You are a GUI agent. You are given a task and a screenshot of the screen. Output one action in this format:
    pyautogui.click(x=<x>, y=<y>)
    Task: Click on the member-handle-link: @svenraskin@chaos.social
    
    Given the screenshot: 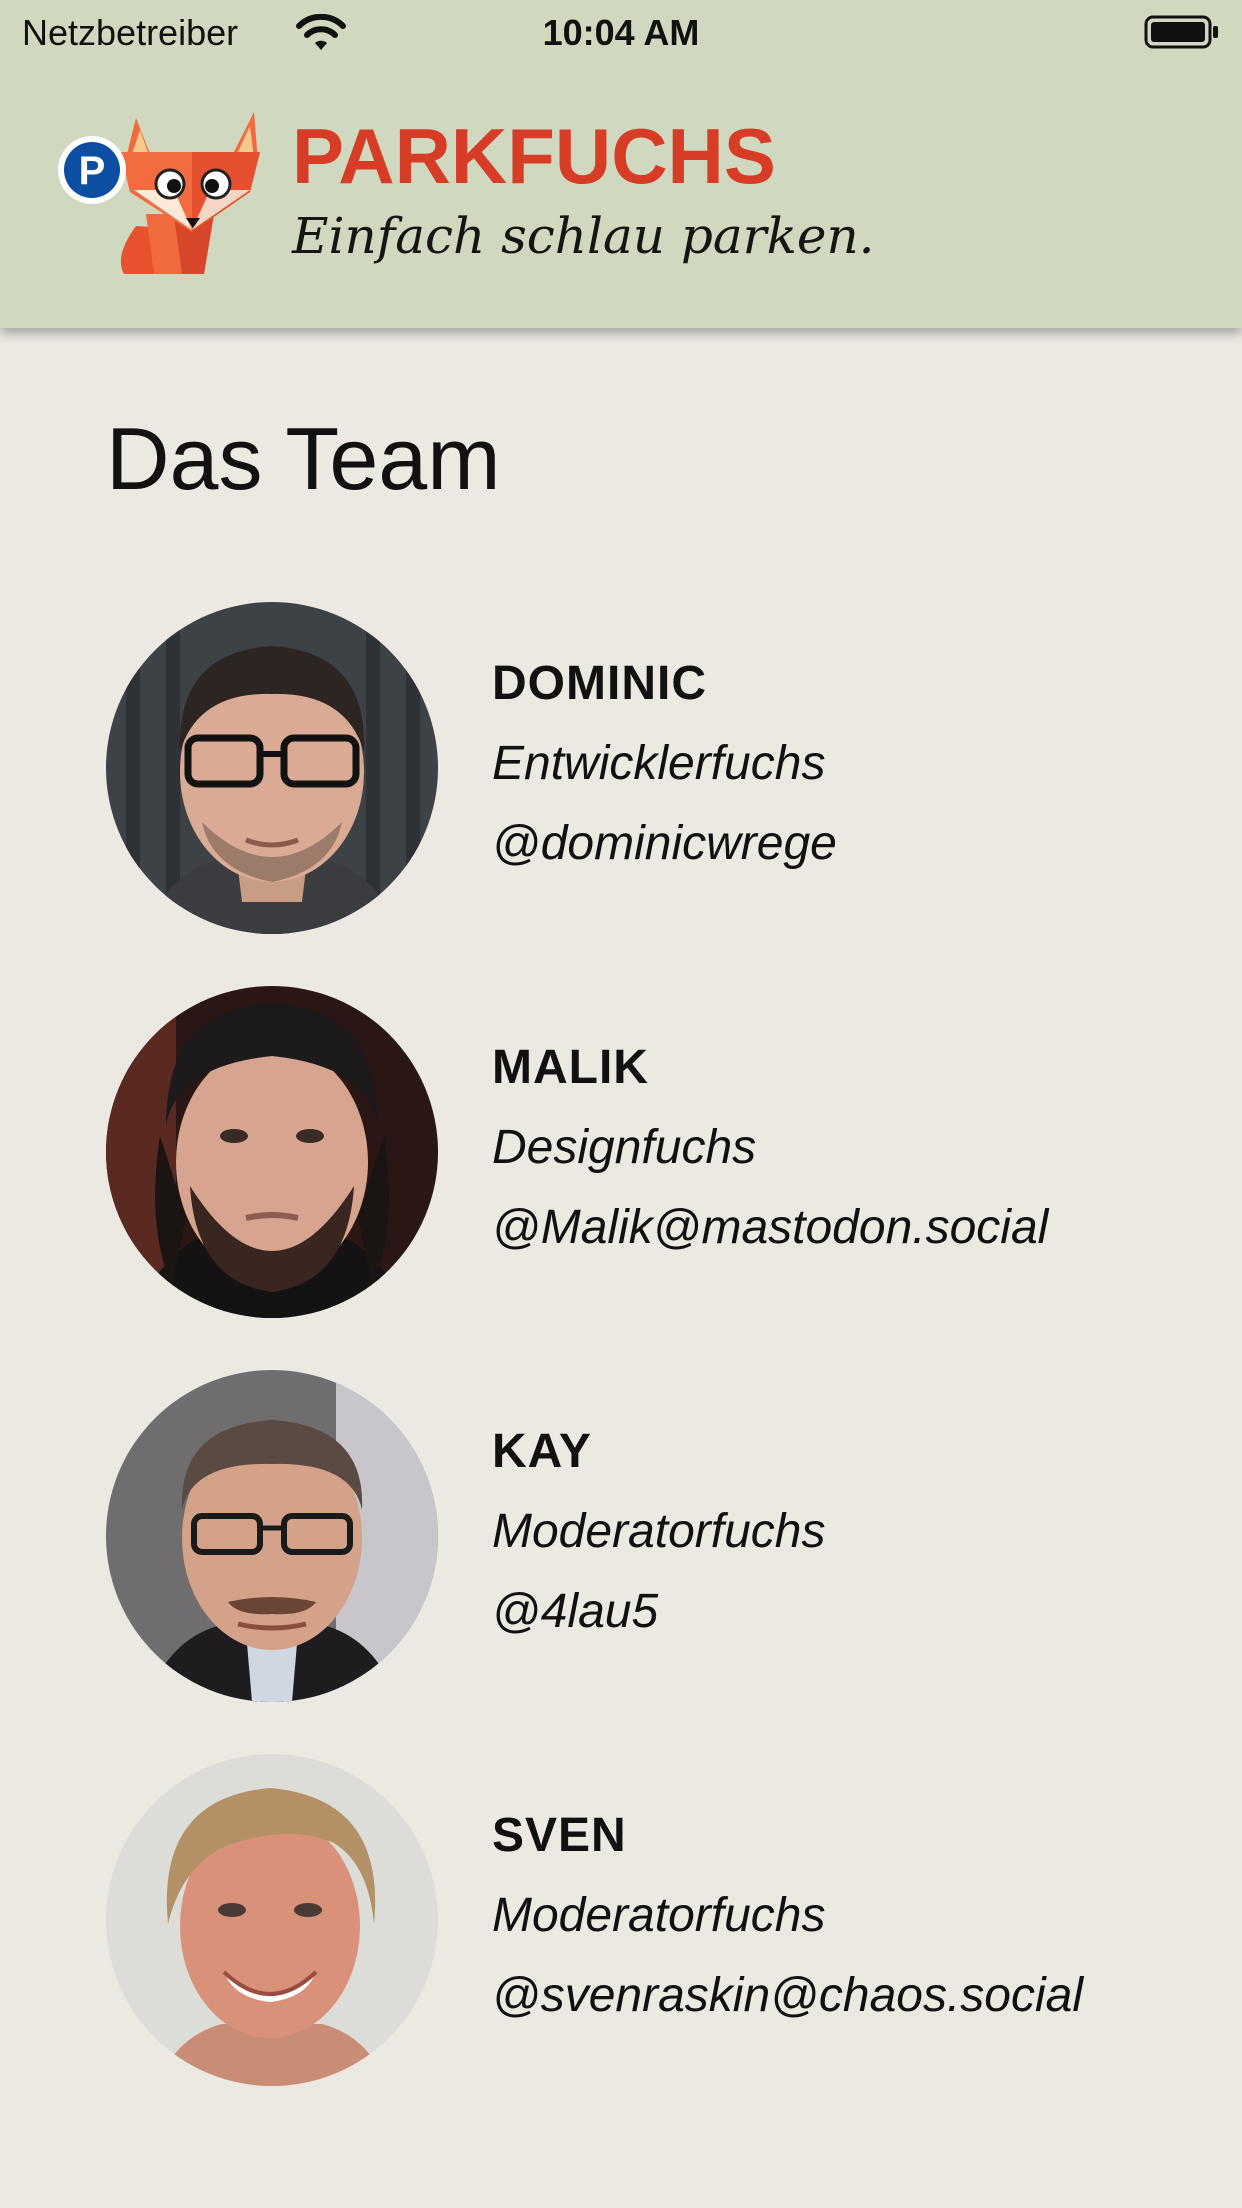 What is the action you would take?
    pyautogui.click(x=787, y=1996)
    